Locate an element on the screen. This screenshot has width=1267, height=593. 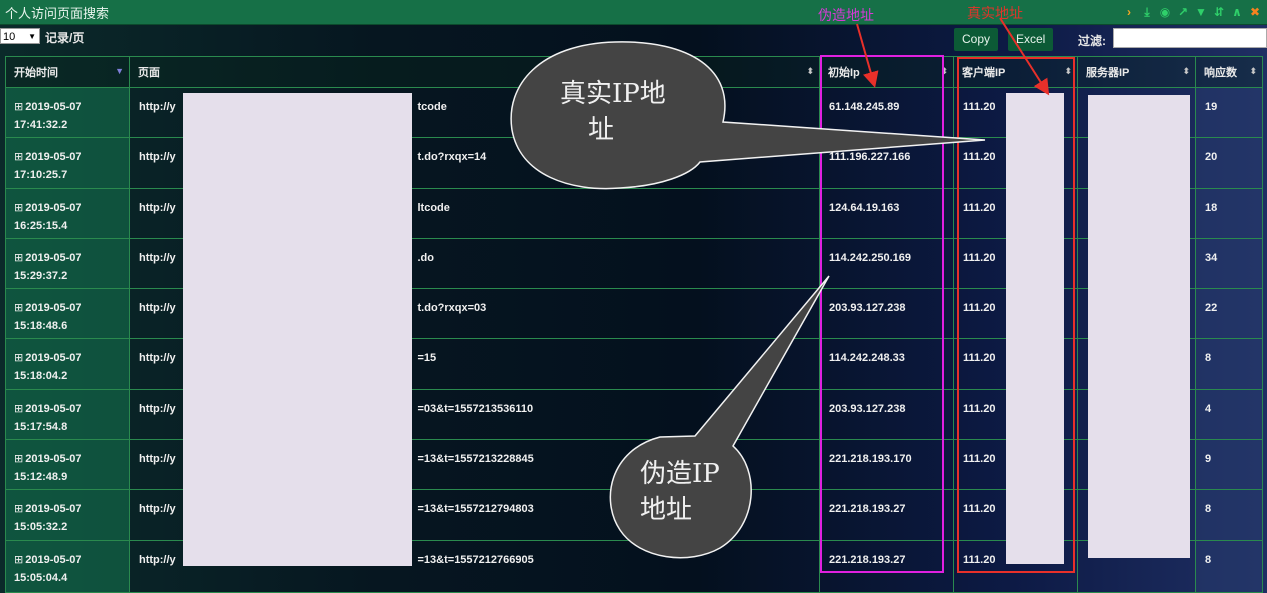
header-label: 服务器IP is located at coordinates (1108, 73).